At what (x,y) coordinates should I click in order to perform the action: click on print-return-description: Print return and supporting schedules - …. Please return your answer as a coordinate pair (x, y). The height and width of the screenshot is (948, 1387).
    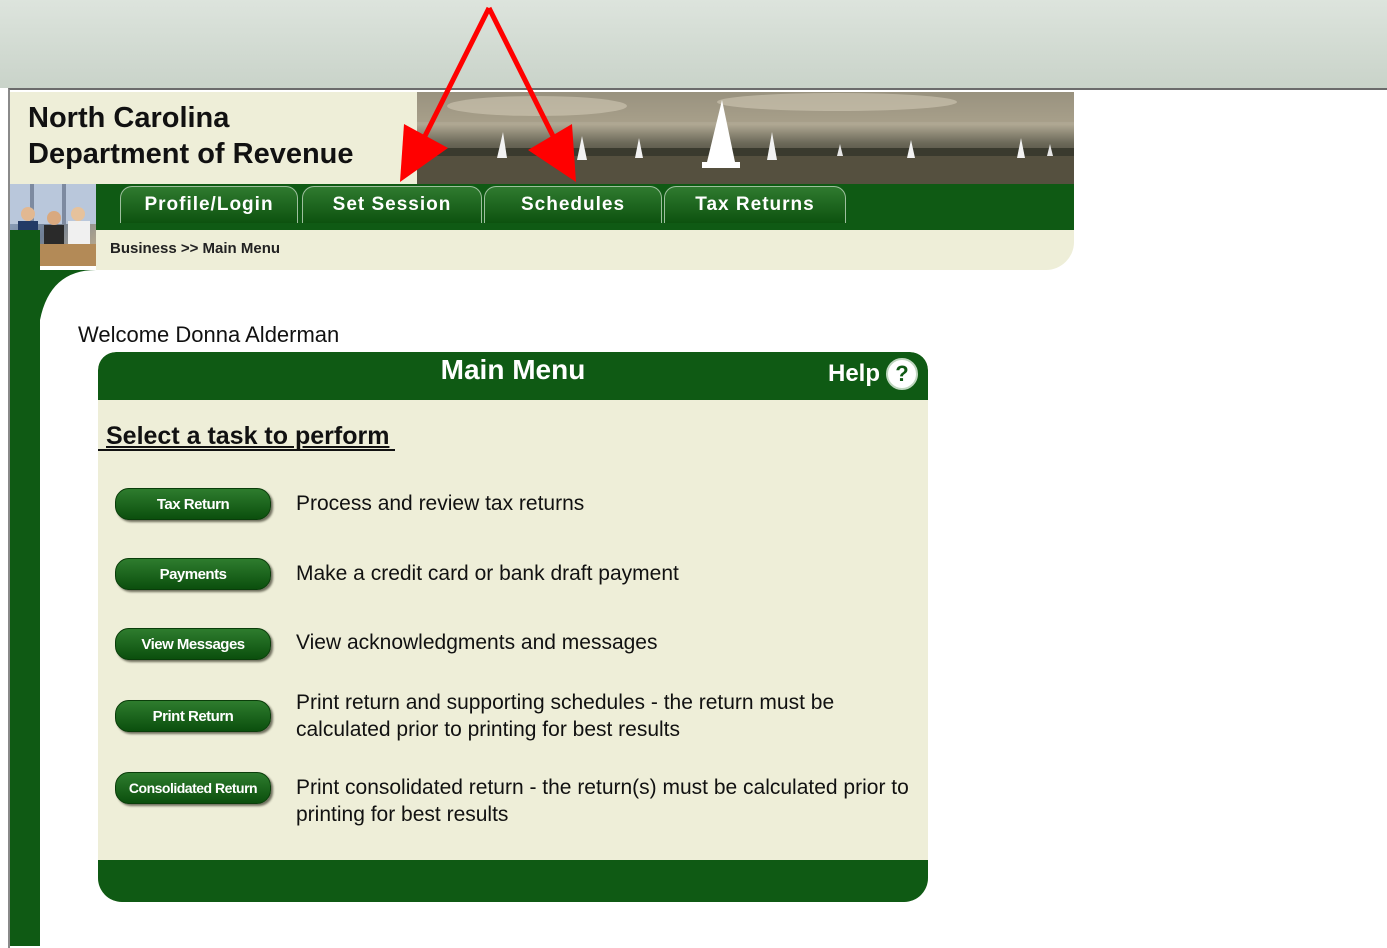
    Looking at the image, I should click on (565, 716).